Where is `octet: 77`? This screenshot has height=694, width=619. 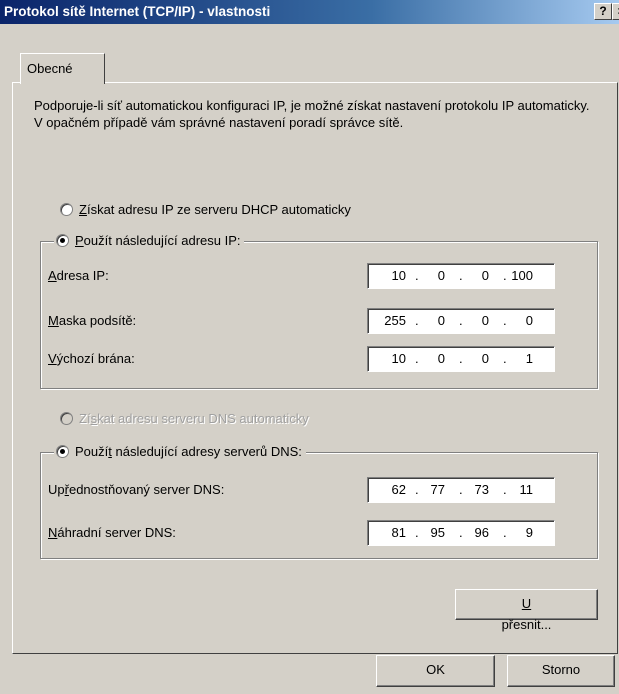
octet: 77 is located at coordinates (437, 489).